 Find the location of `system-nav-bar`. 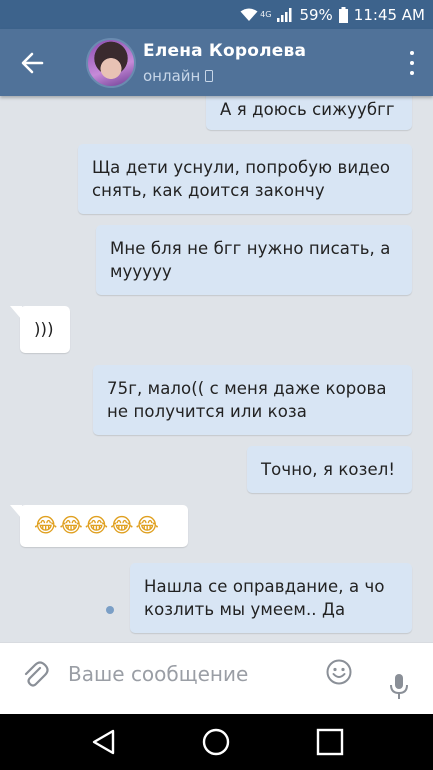

system-nav-bar is located at coordinates (216, 742).